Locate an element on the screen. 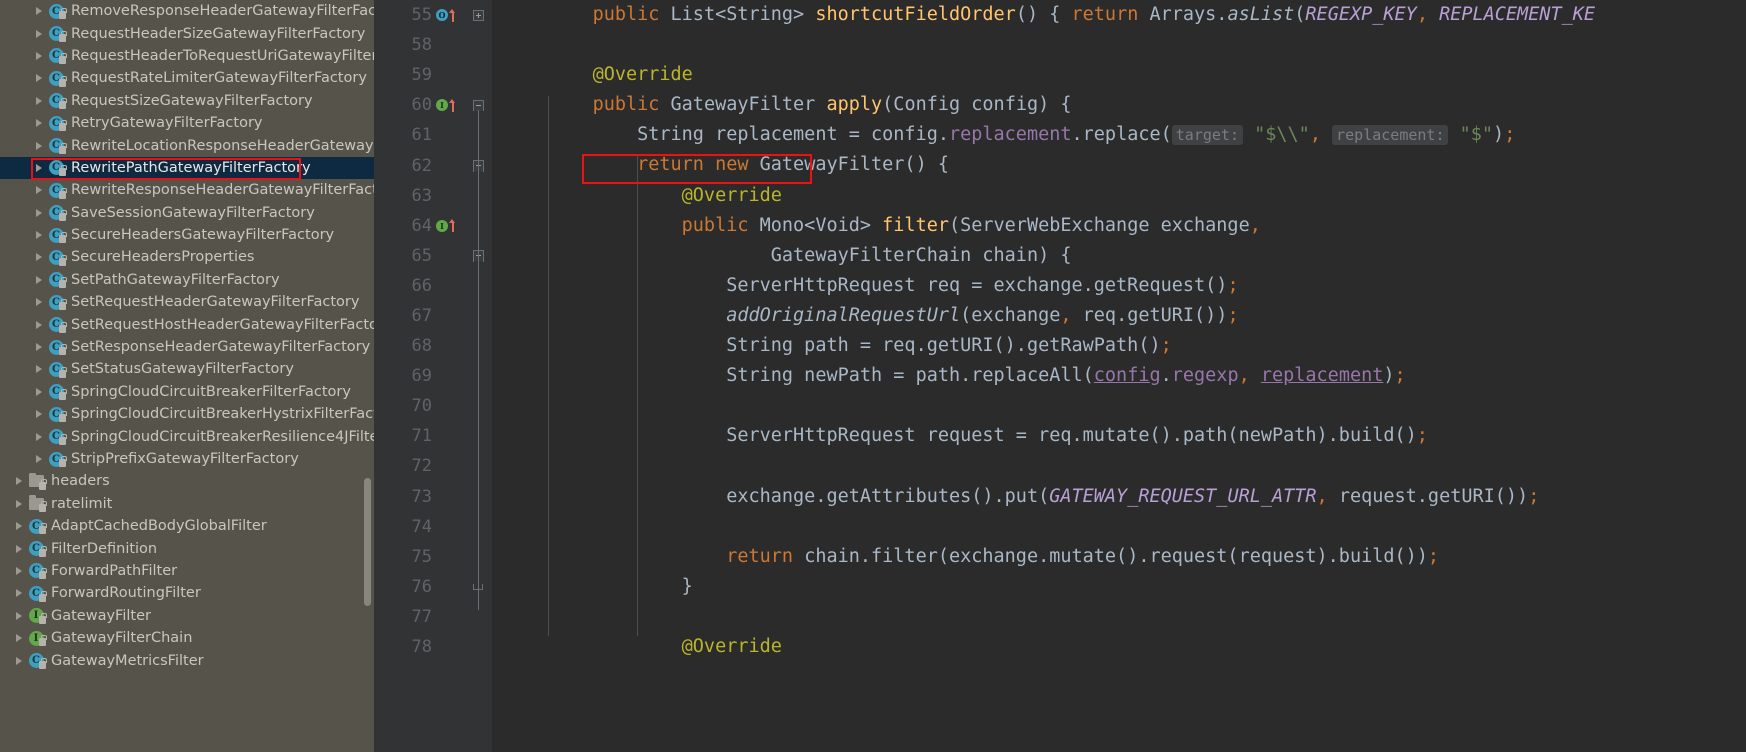 This screenshot has height=752, width=1746. gutter-row: 75 is located at coordinates (419, 557).